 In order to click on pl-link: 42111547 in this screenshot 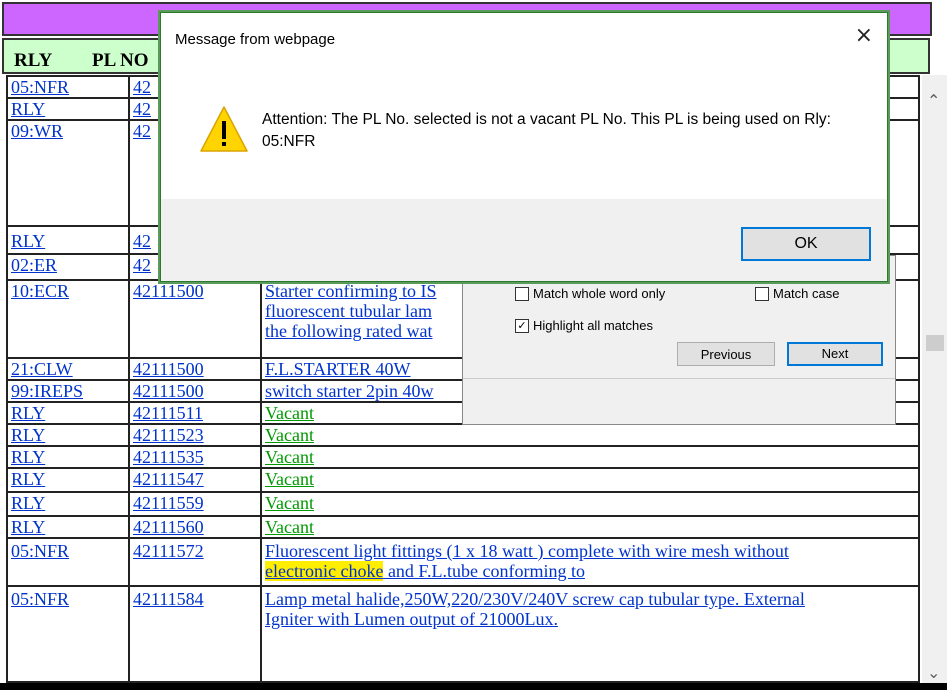, I will do `click(168, 479)`.